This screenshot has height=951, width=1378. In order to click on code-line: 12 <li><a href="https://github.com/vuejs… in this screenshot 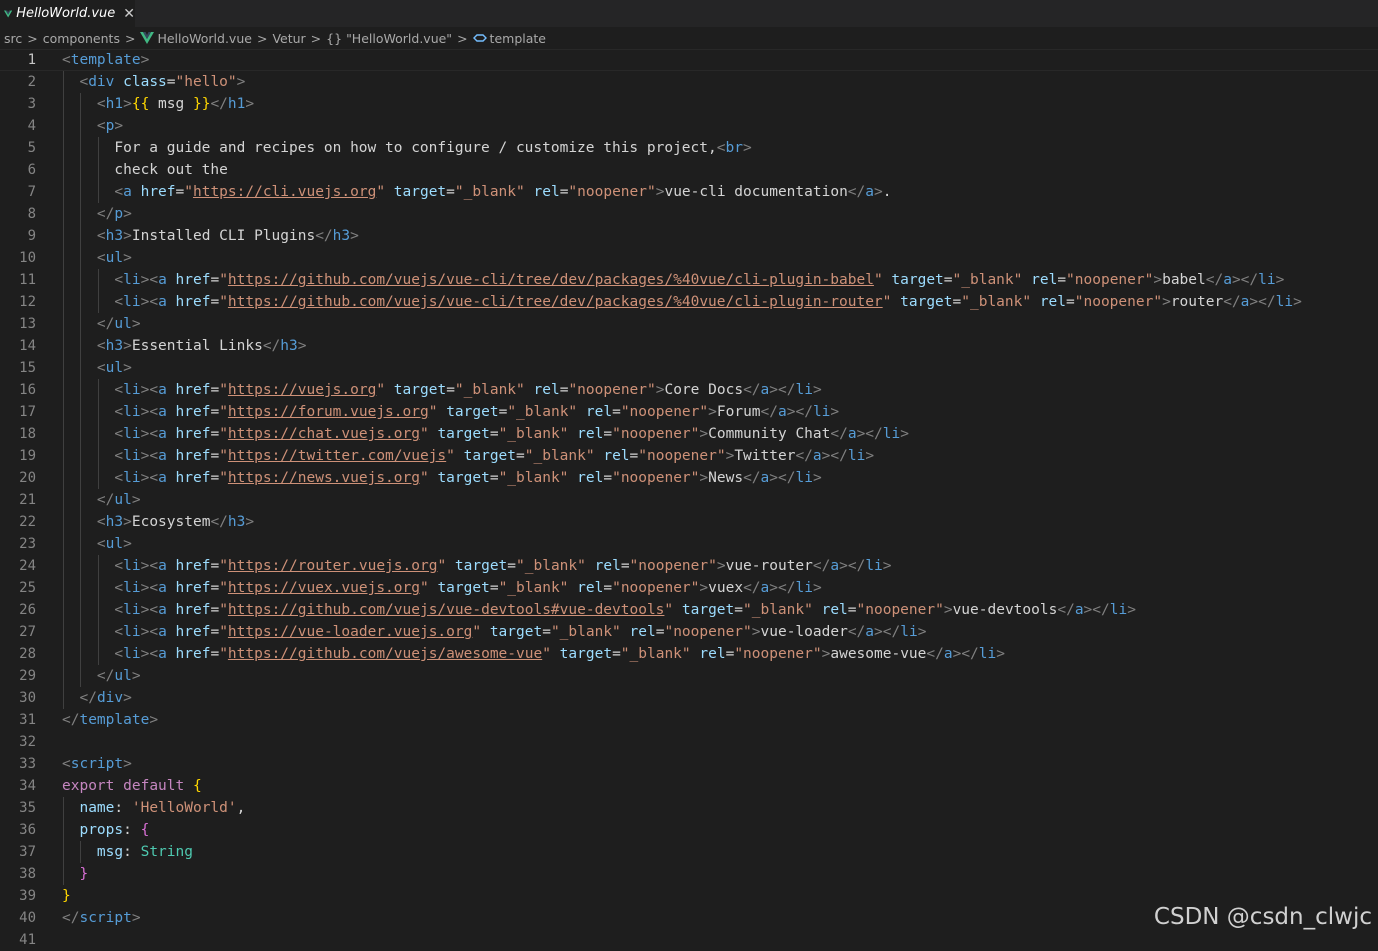, I will do `click(689, 302)`.